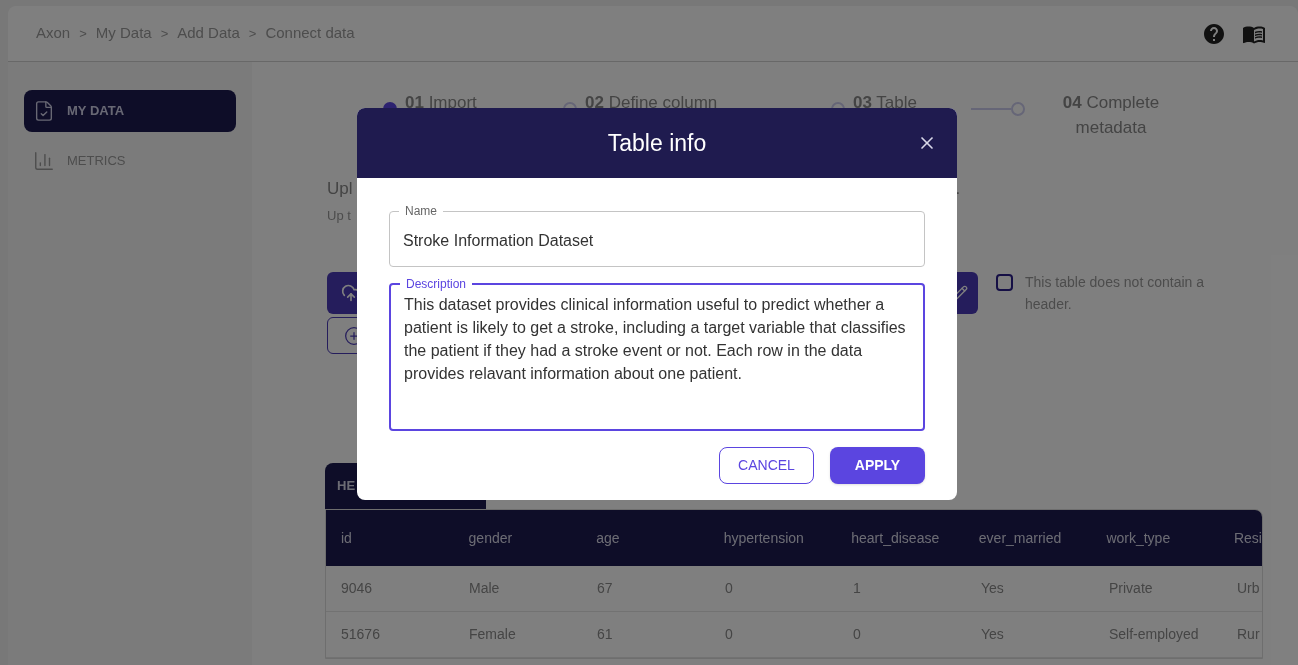 This screenshot has width=1298, height=665. I want to click on table-cell-text: 51676, so click(361, 634).